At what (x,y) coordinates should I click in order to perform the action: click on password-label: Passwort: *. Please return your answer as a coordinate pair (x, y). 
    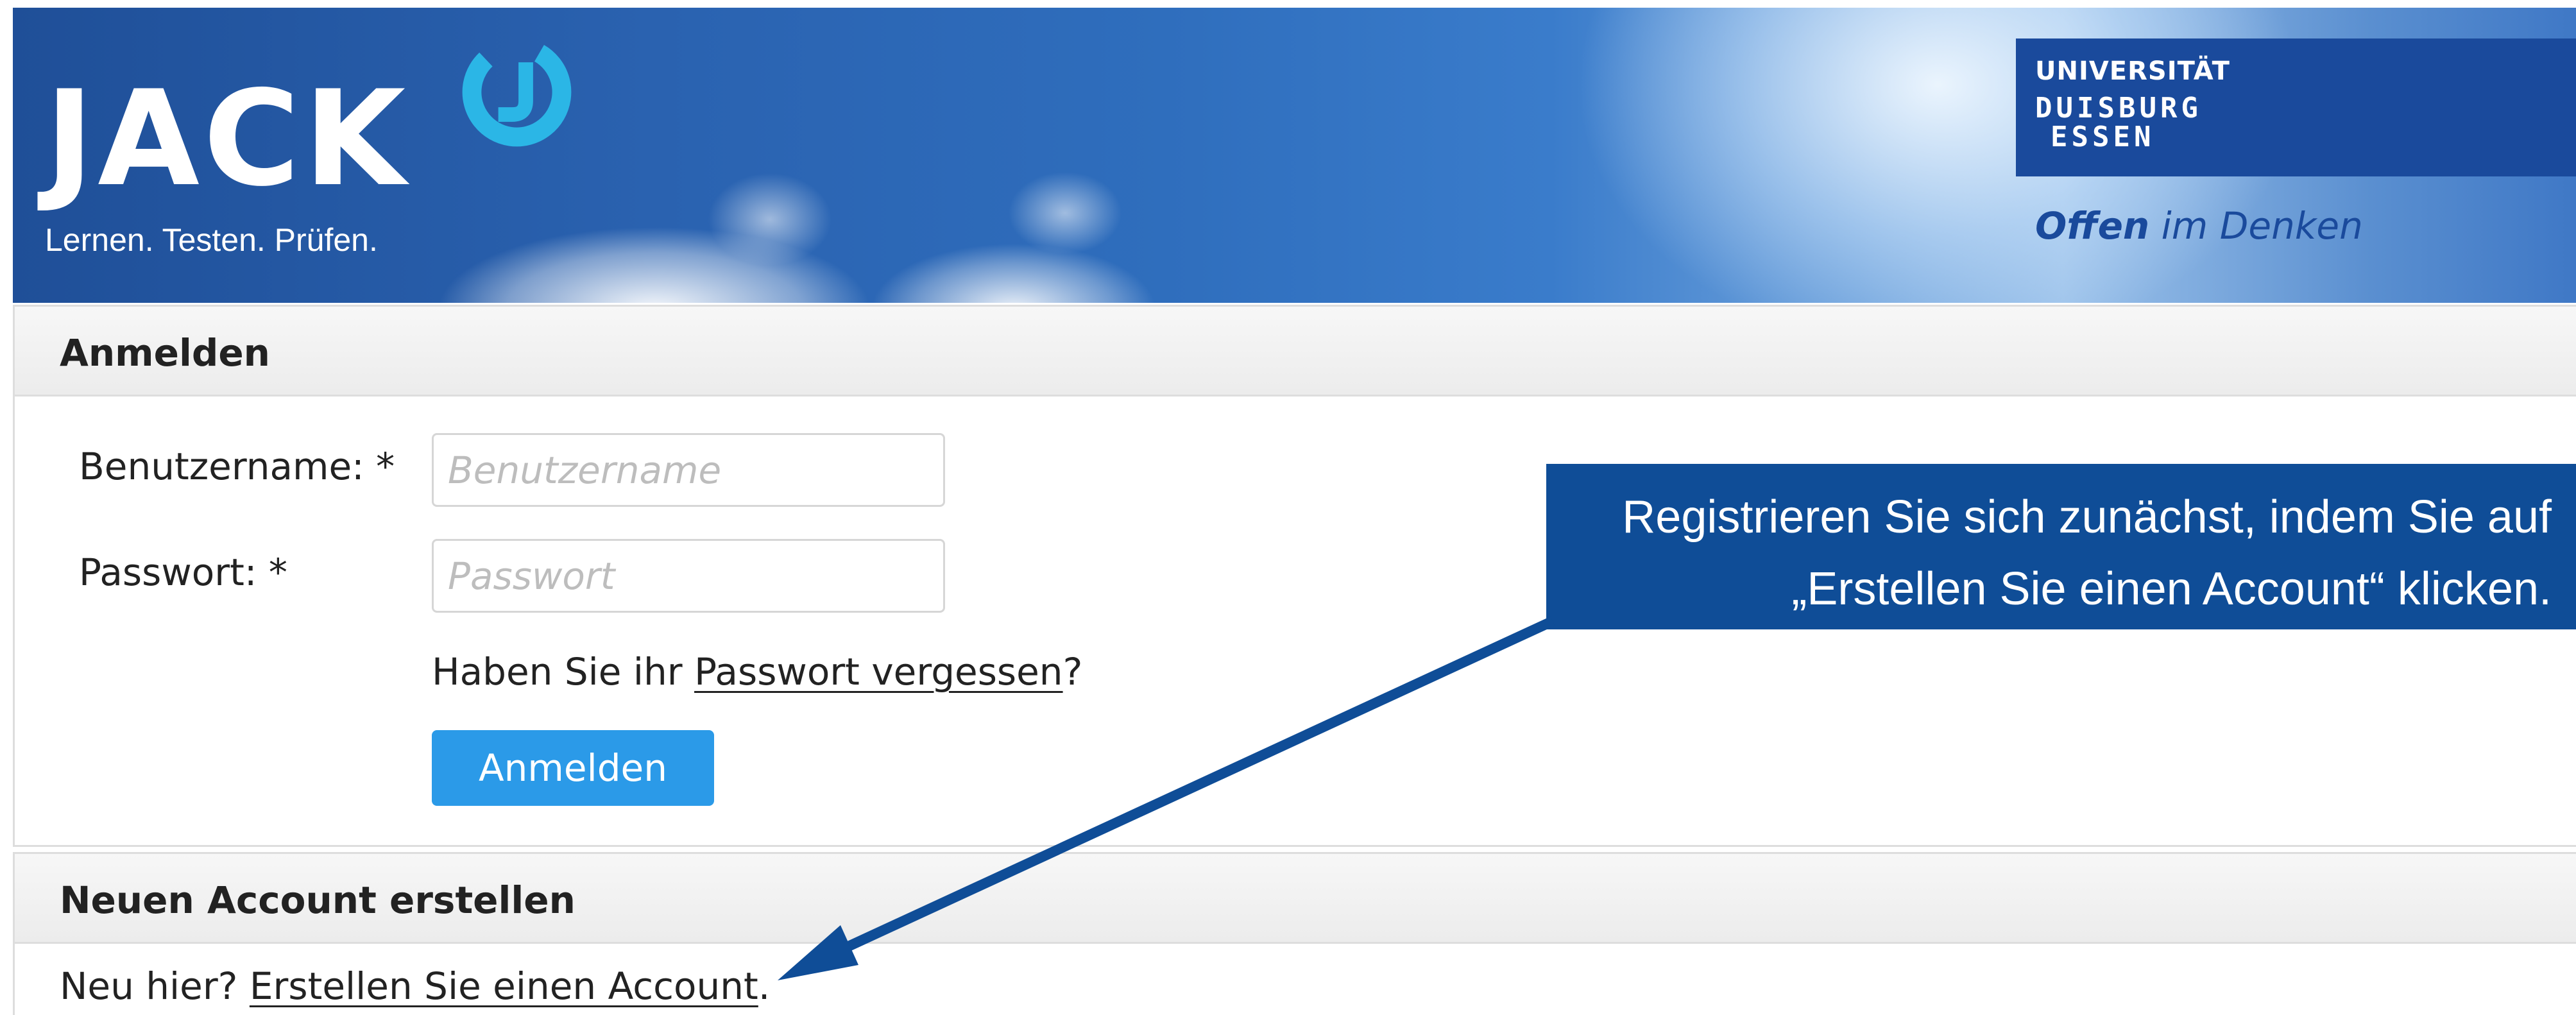
    Looking at the image, I should click on (183, 572).